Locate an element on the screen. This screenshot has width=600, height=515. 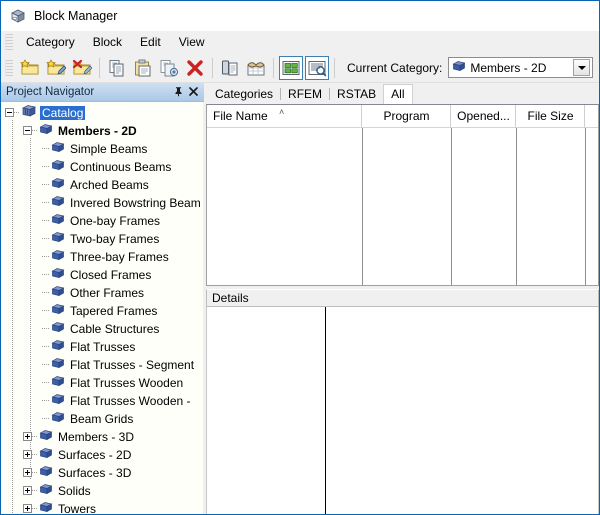
tree-item: Towers is located at coordinates (102, 507).